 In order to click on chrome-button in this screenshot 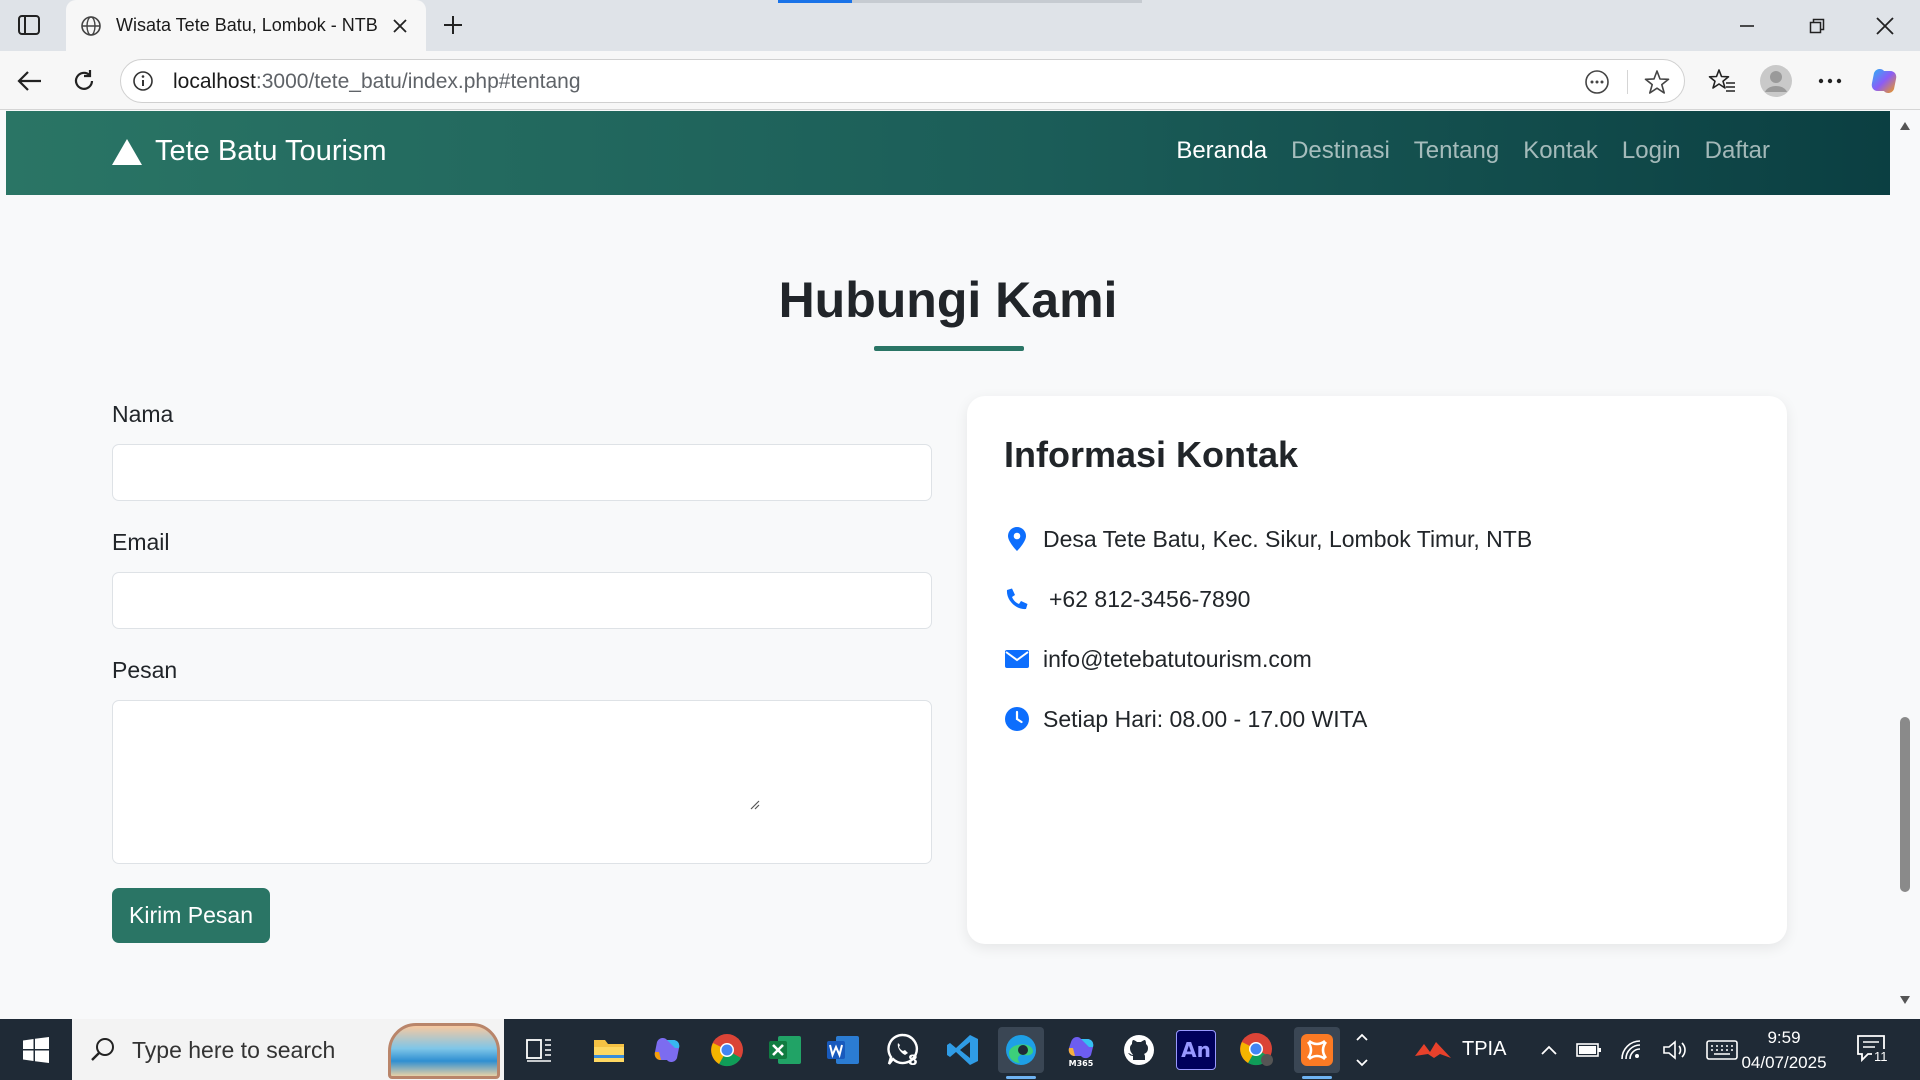, I will do `click(727, 1050)`.